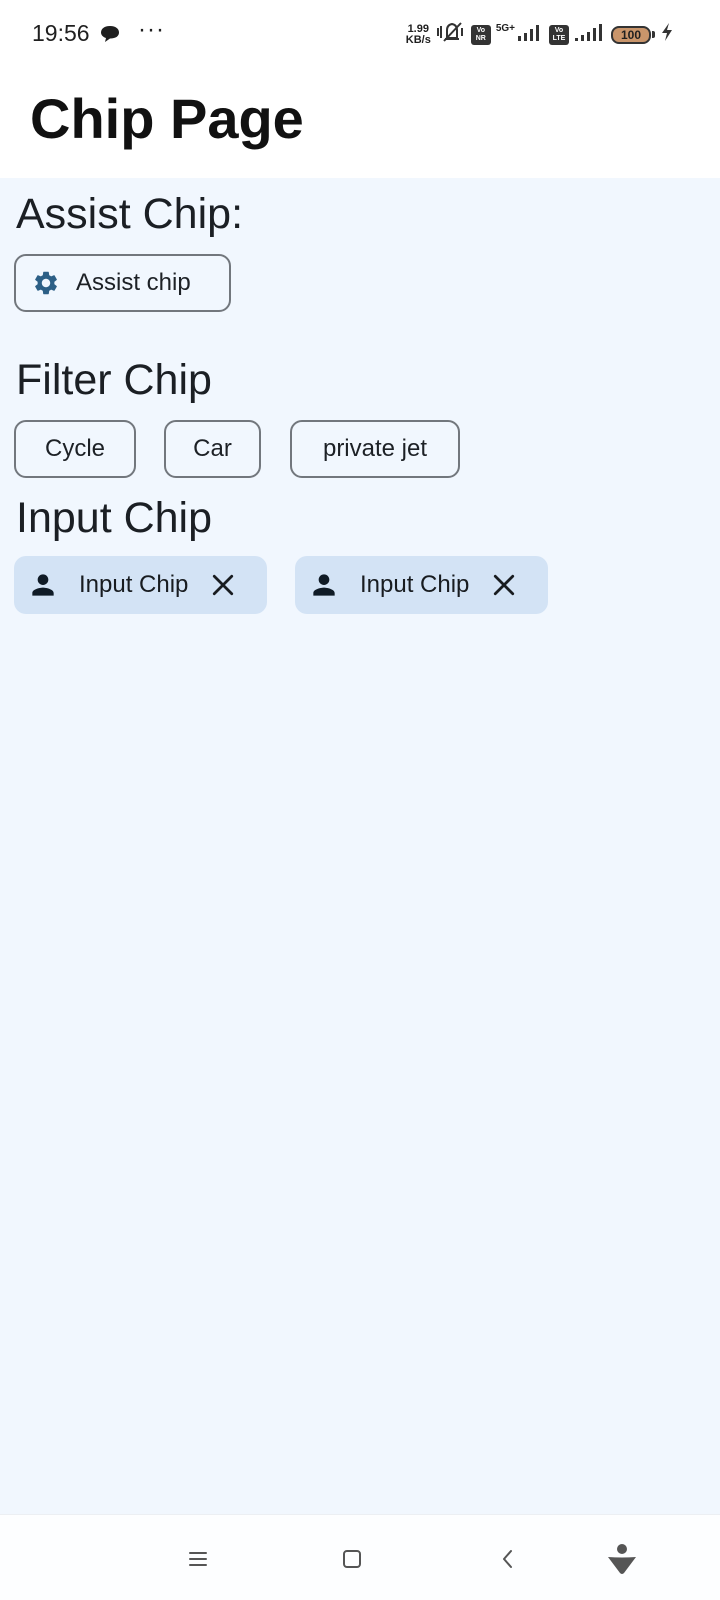  Describe the element at coordinates (508, 1559) in the screenshot. I see `back-icon` at that location.